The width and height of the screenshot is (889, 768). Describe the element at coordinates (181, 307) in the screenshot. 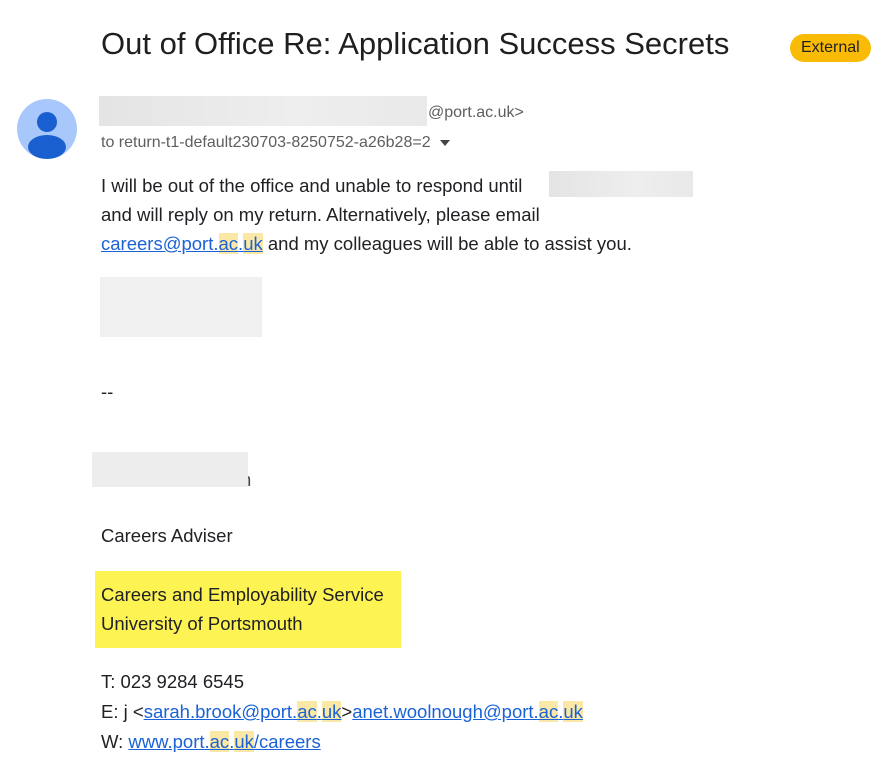

I see `redacted-block` at that location.